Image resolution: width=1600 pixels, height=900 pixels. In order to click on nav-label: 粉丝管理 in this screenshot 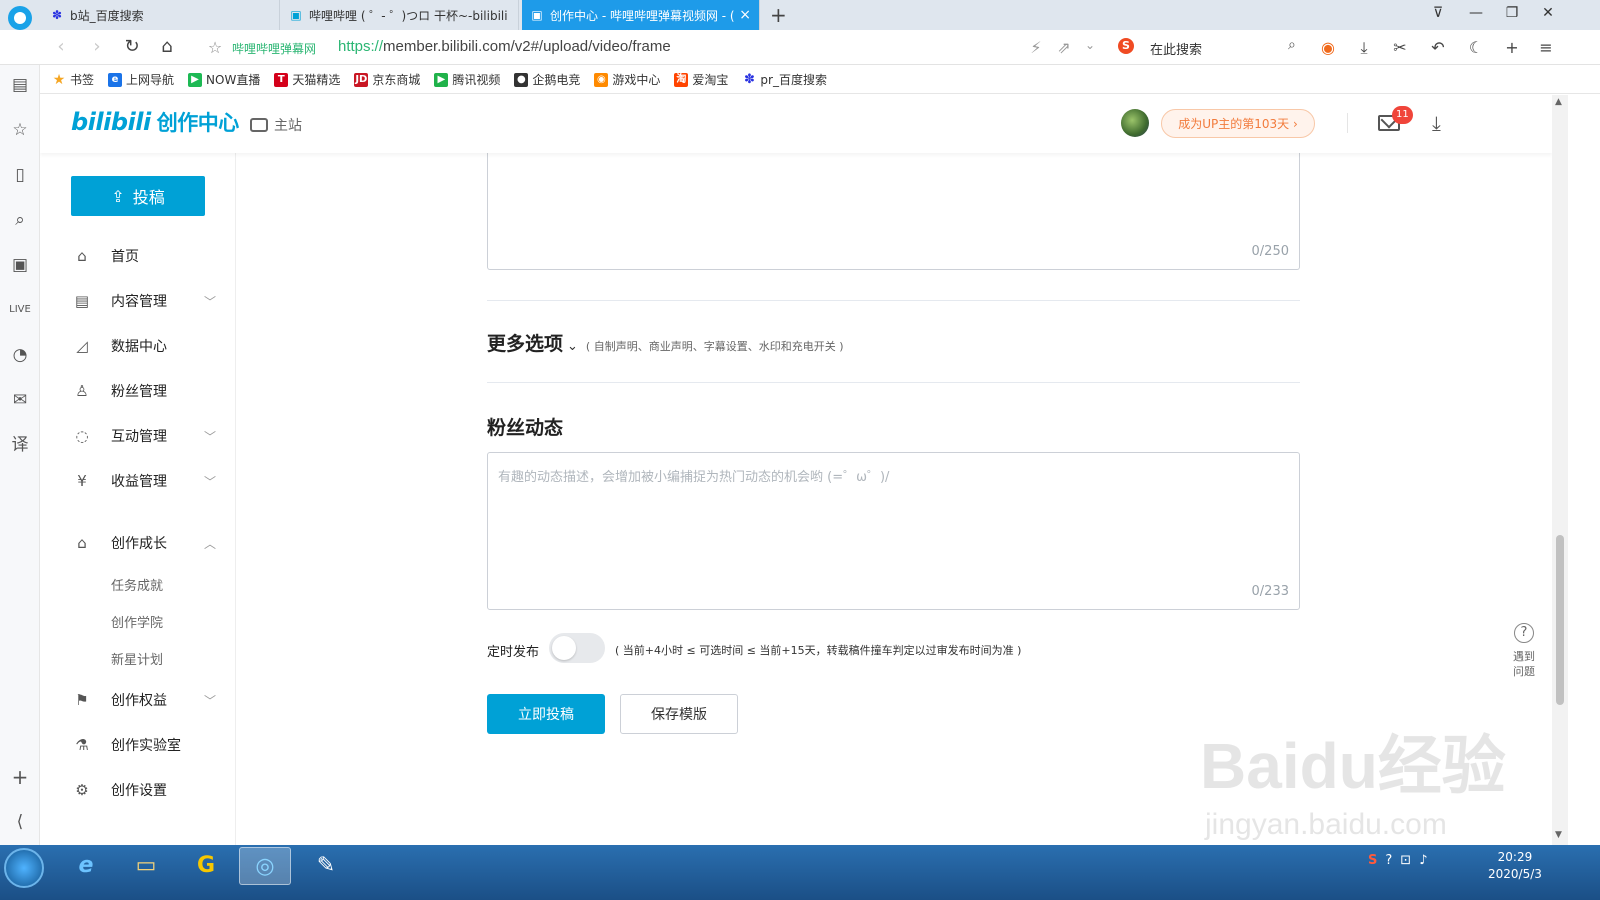, I will do `click(139, 392)`.